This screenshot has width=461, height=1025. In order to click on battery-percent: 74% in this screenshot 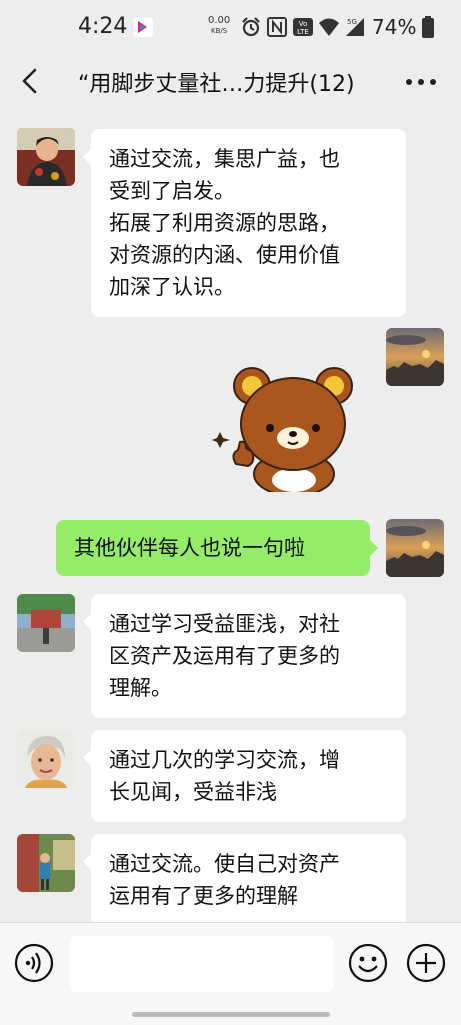, I will do `click(394, 27)`.